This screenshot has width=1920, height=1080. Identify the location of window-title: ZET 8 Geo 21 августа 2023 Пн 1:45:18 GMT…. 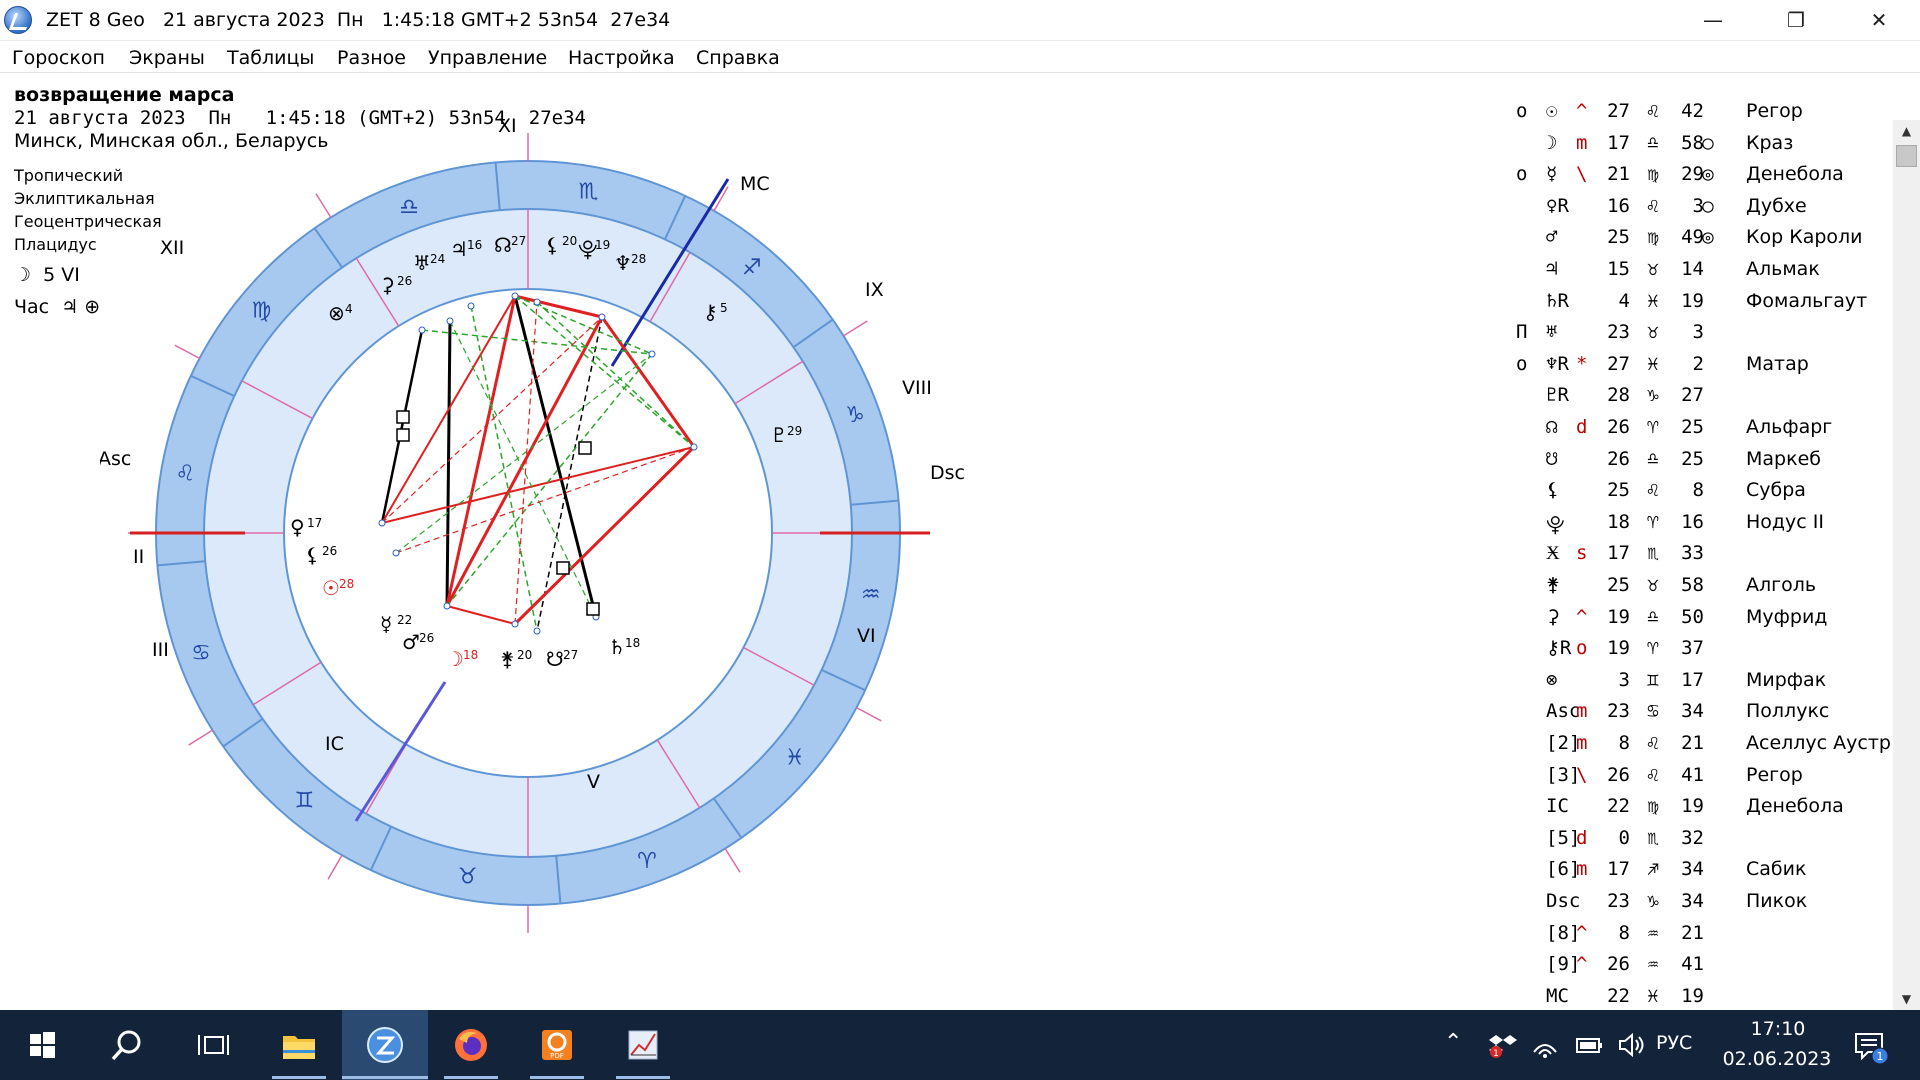
(358, 20).